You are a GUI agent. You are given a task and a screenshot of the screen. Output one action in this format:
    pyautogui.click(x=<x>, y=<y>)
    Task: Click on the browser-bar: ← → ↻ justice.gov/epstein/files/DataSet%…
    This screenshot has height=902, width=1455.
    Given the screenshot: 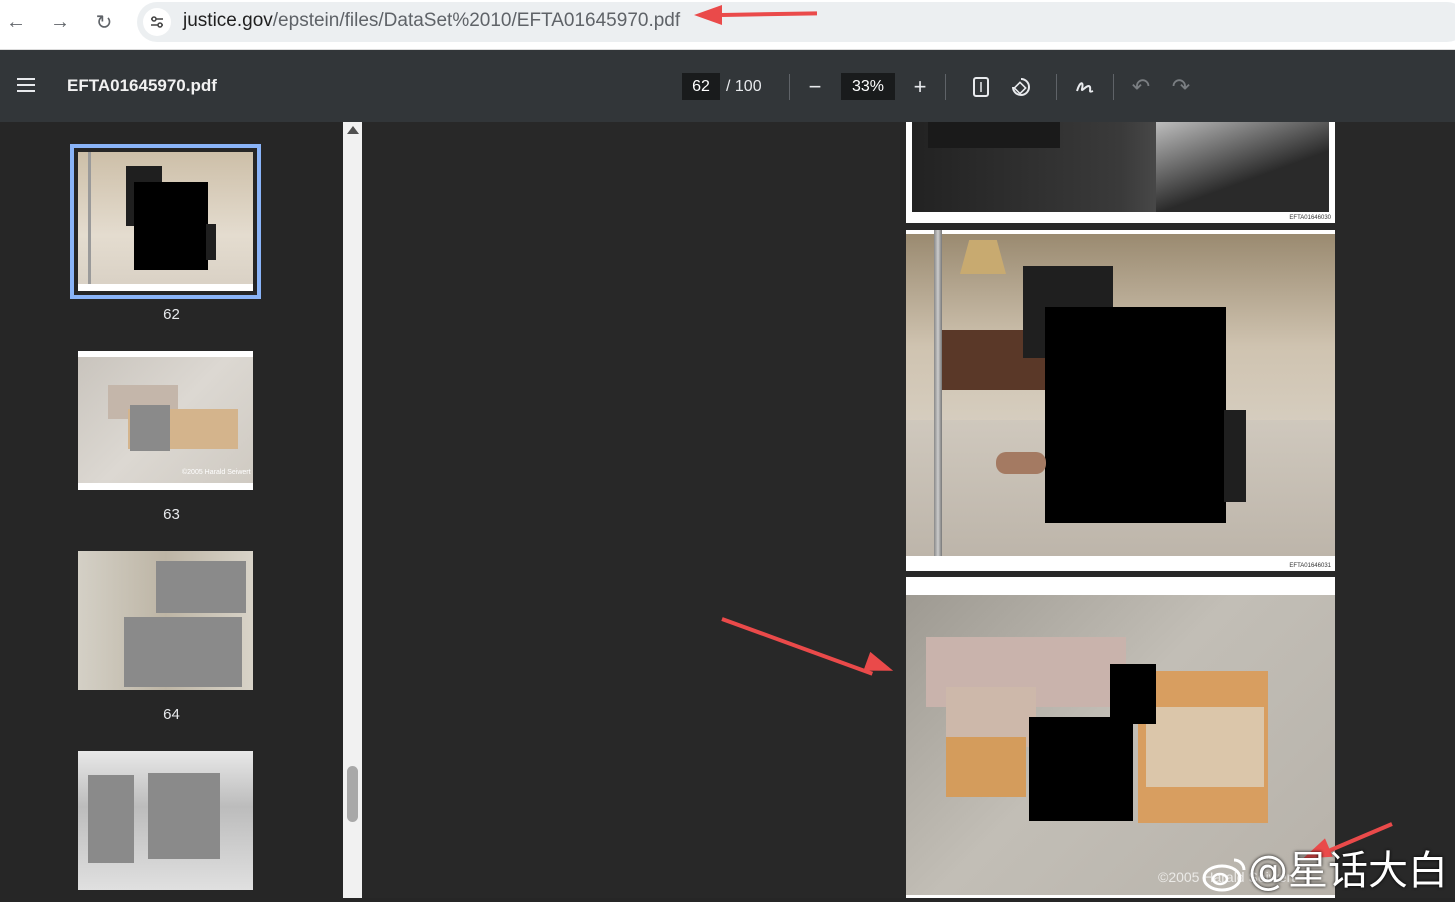 What is the action you would take?
    pyautogui.click(x=727, y=25)
    